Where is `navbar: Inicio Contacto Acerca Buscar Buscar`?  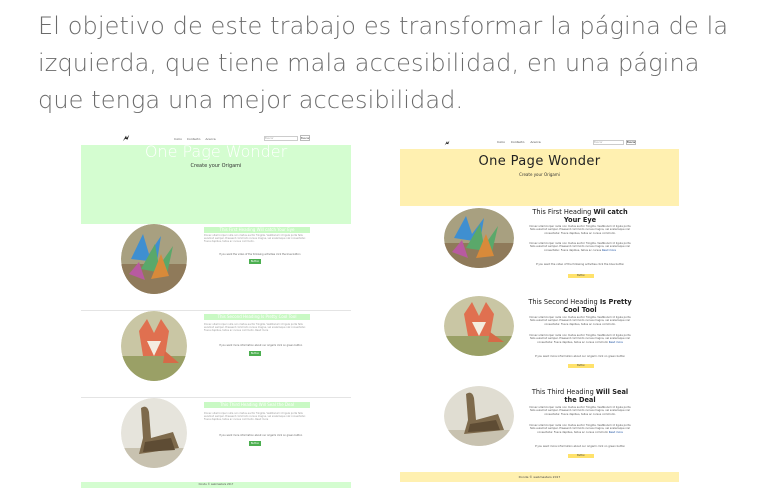 navbar: Inicio Contacto Acerca Buscar Buscar is located at coordinates (539, 143).